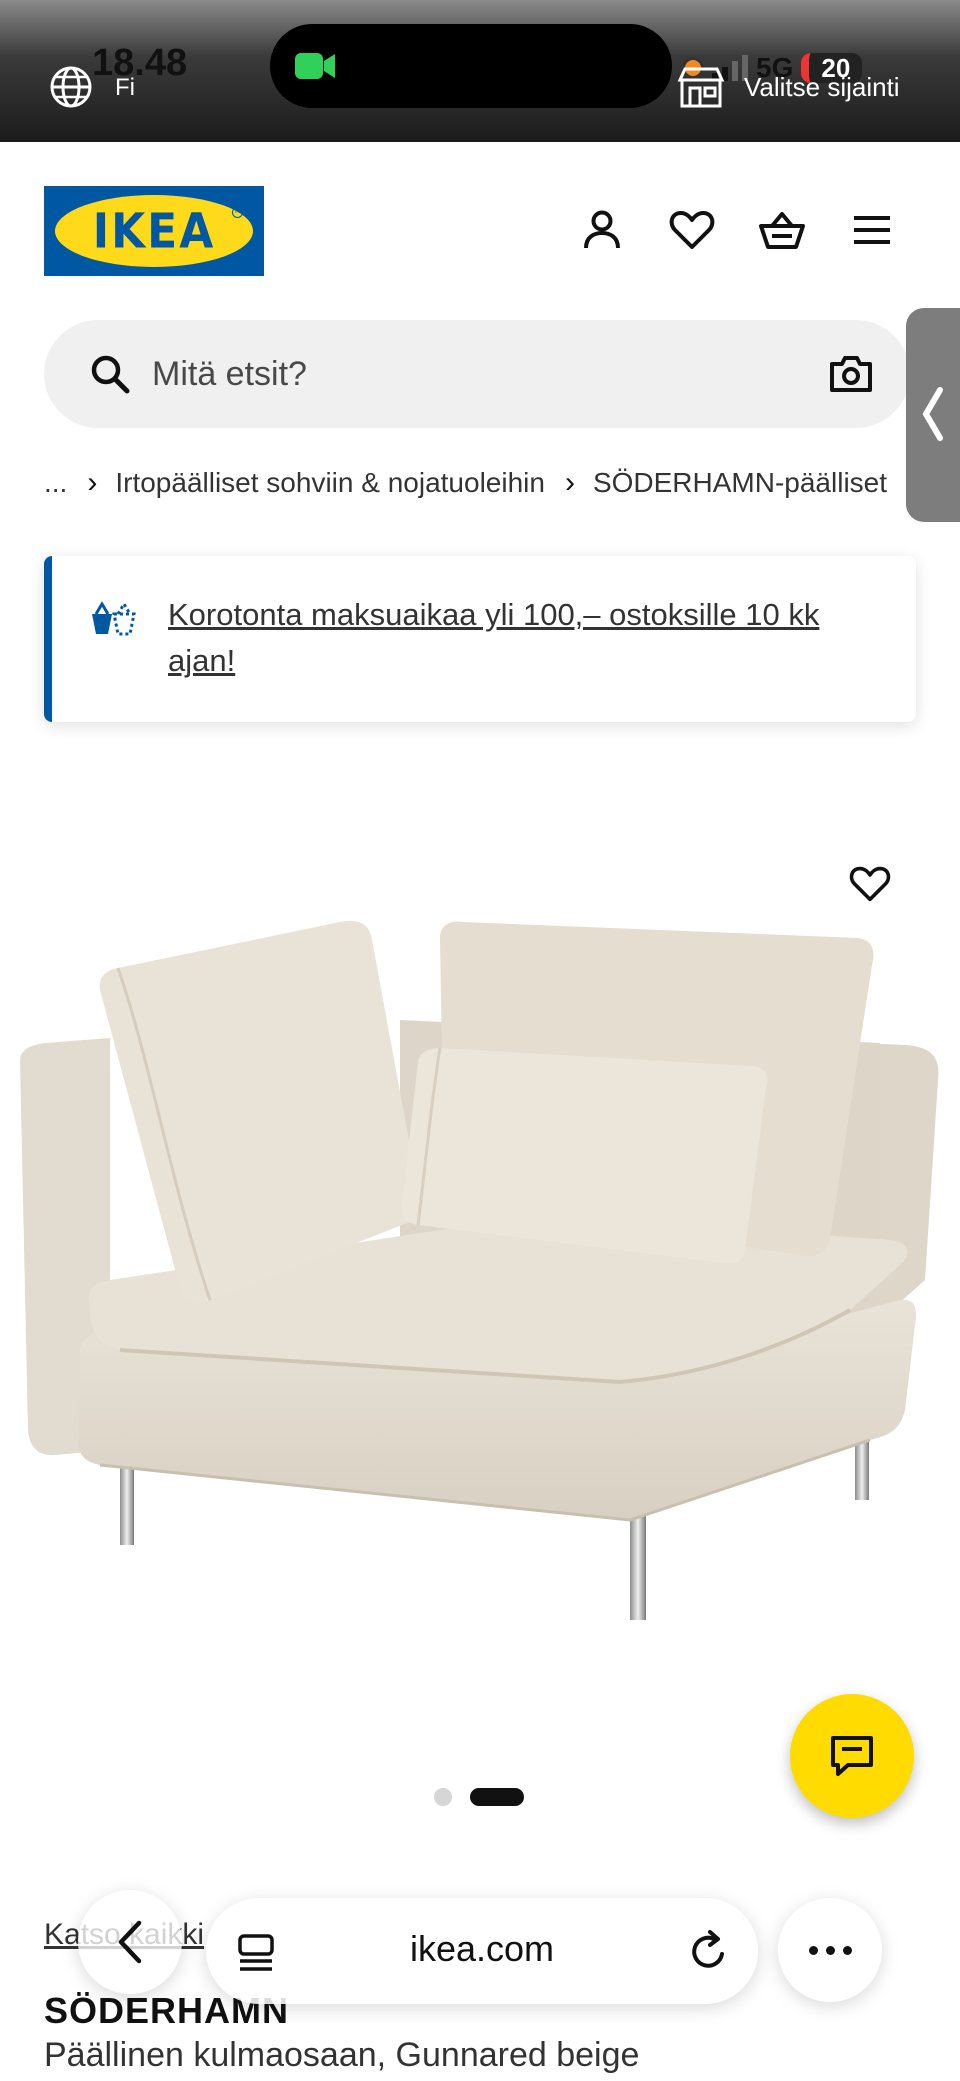 This screenshot has width=960, height=2081. I want to click on ikea-logo: IKEA R, so click(154, 231).